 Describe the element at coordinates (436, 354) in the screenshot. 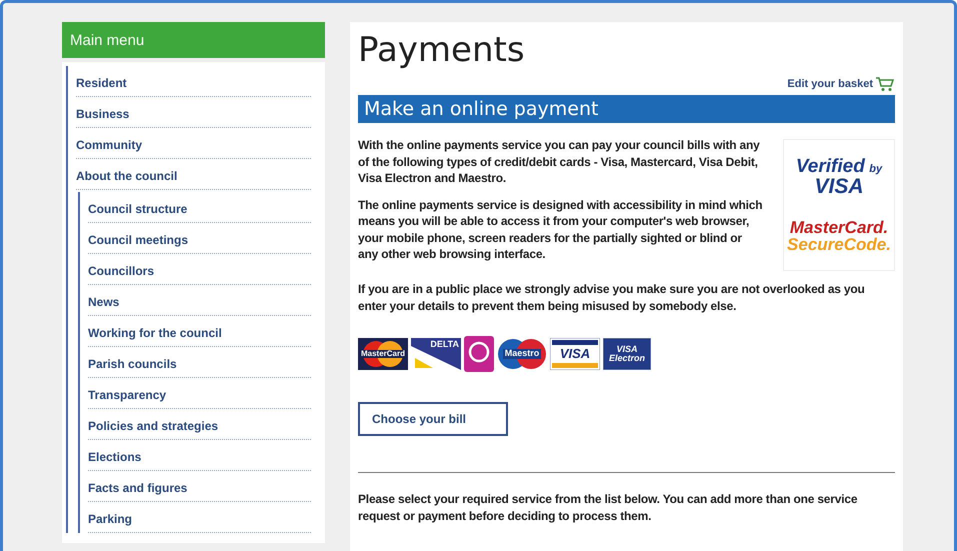

I see `card-logo: DELTA` at that location.